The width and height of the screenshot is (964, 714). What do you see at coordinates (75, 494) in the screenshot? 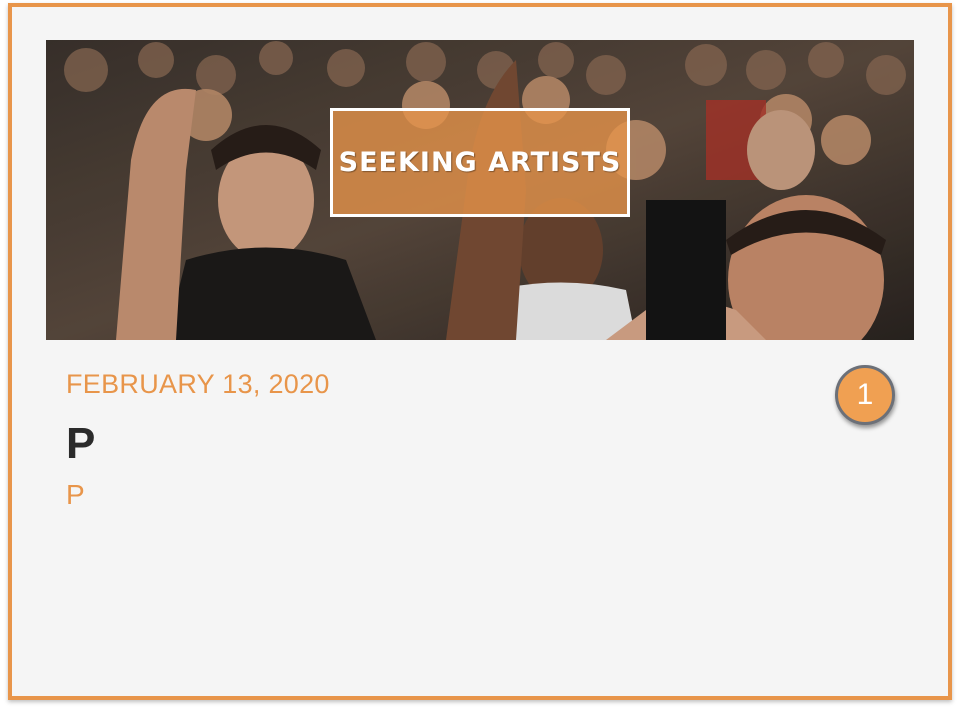
I see `card-subtitle: P` at bounding box center [75, 494].